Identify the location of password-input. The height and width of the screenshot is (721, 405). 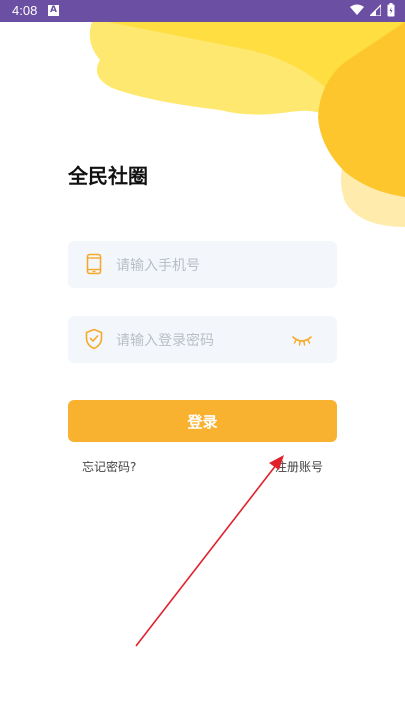
(211, 340).